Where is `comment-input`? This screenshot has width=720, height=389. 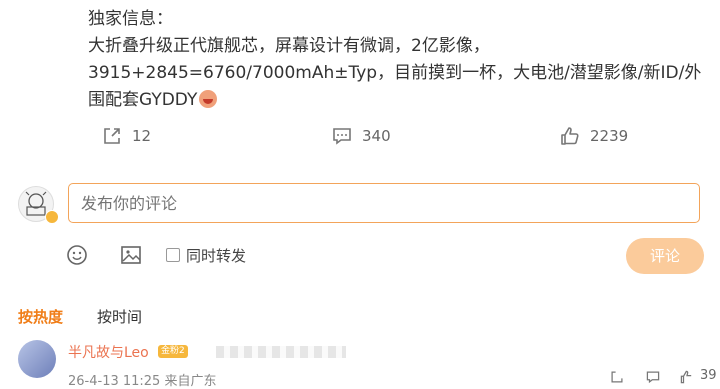 comment-input is located at coordinates (384, 203).